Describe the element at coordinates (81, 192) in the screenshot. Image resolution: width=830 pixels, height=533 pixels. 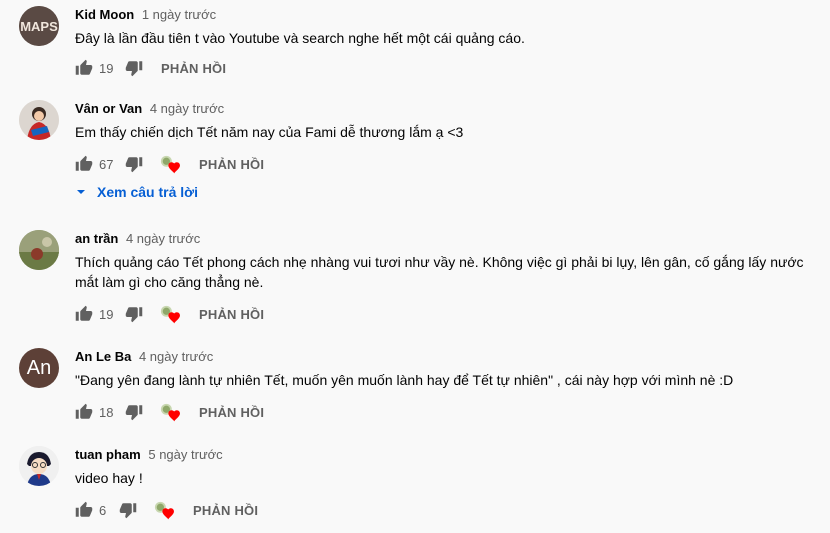
I see `chevron-down-icon` at that location.